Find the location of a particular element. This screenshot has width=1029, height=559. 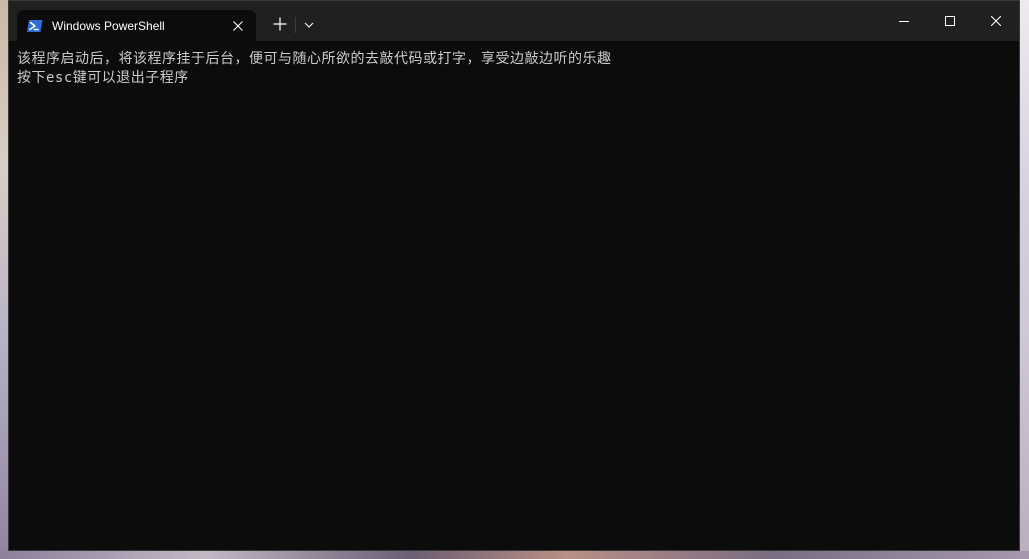

minimize-button is located at coordinates (904, 21).